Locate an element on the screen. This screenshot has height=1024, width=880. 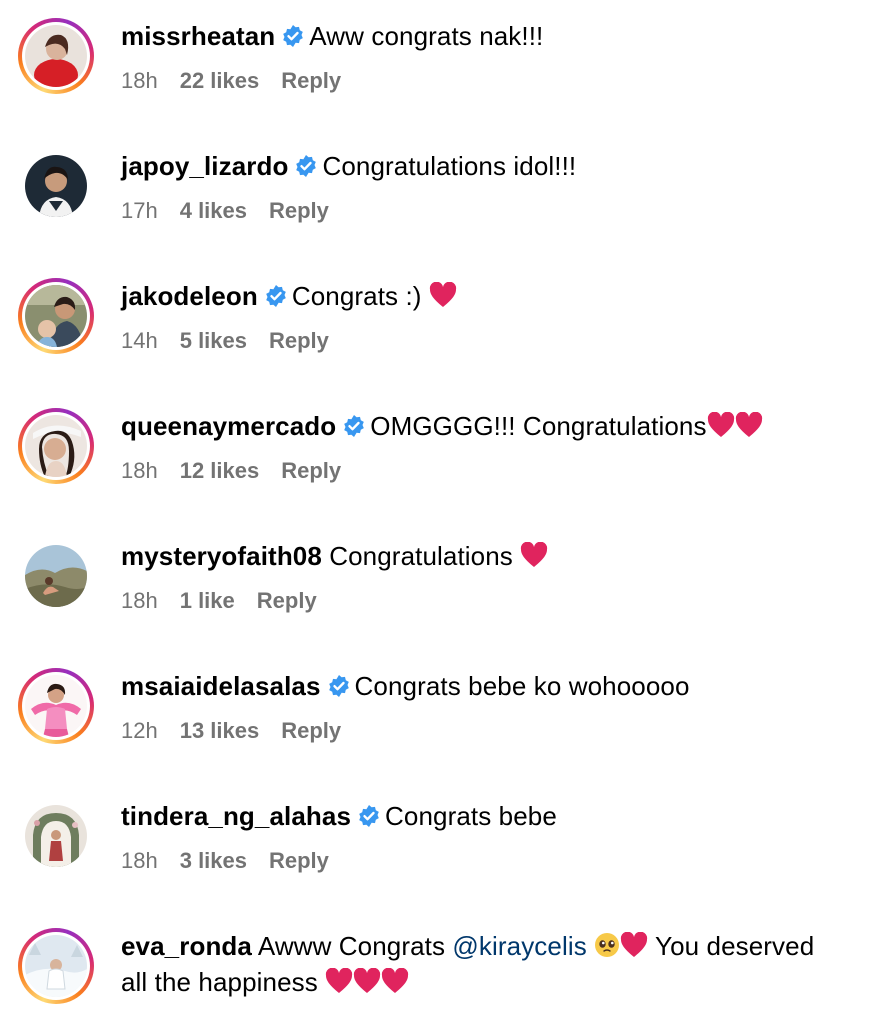
comment-meta: 12h 13 likes Reply is located at coordinates (495, 731).